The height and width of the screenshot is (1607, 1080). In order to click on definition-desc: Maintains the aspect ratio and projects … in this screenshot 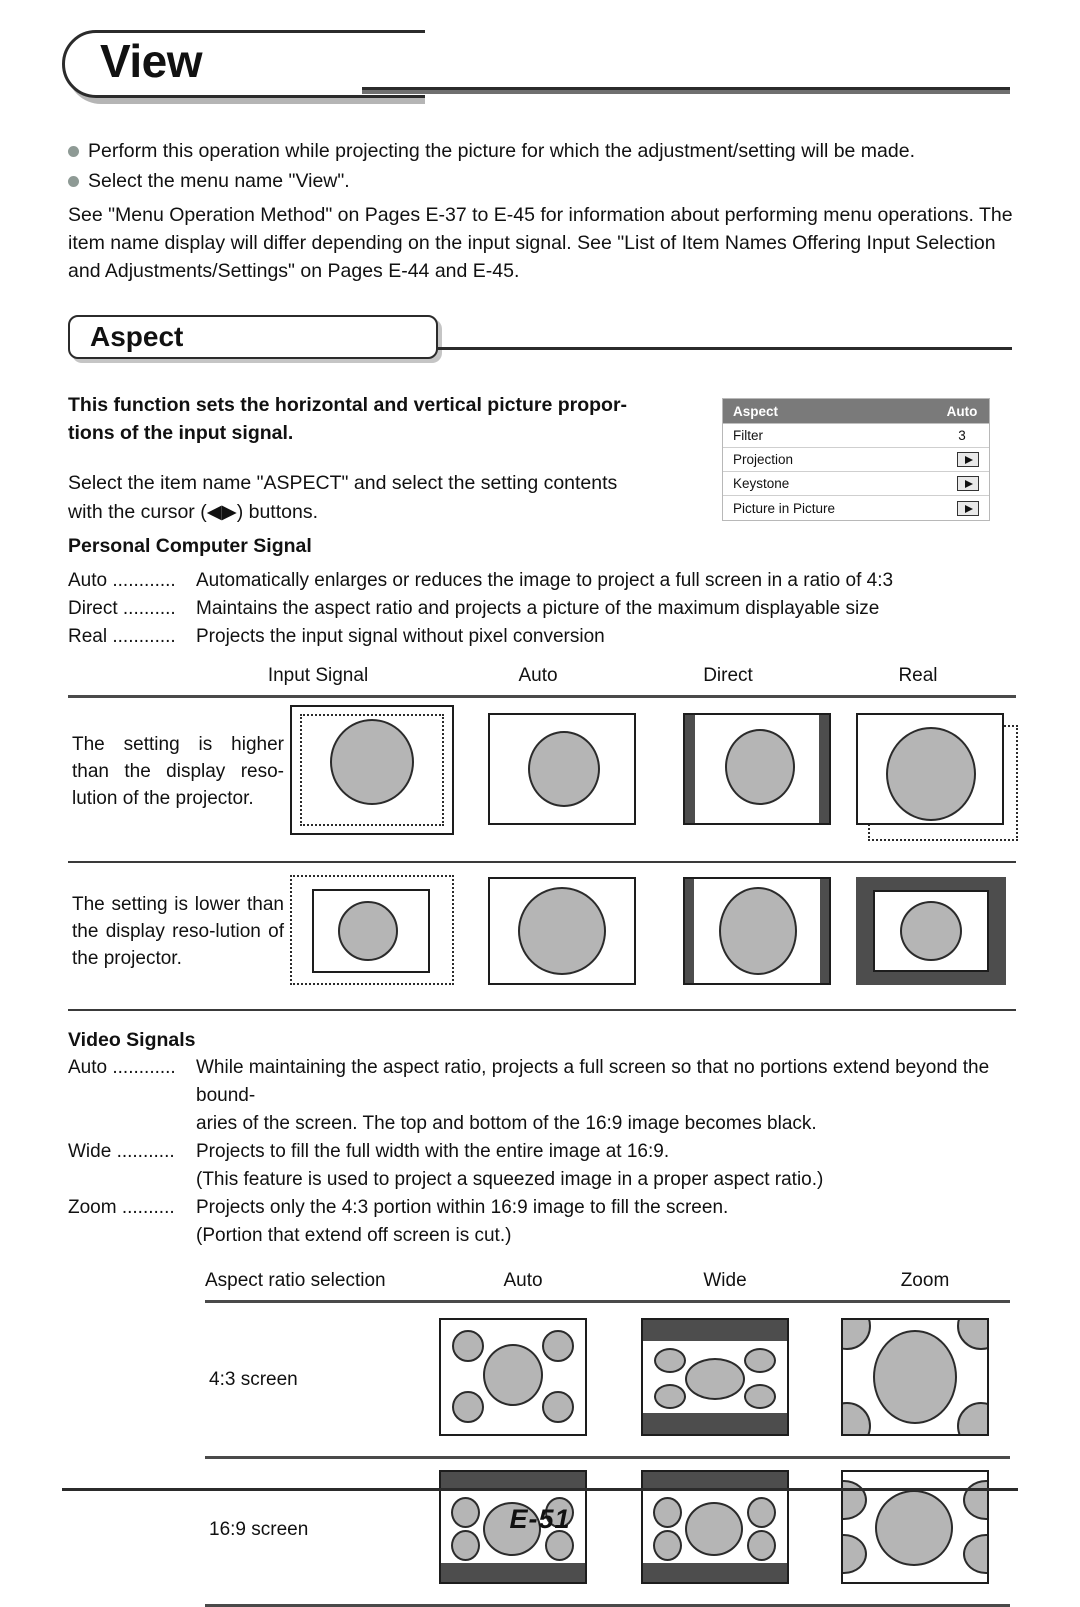, I will do `click(538, 608)`.